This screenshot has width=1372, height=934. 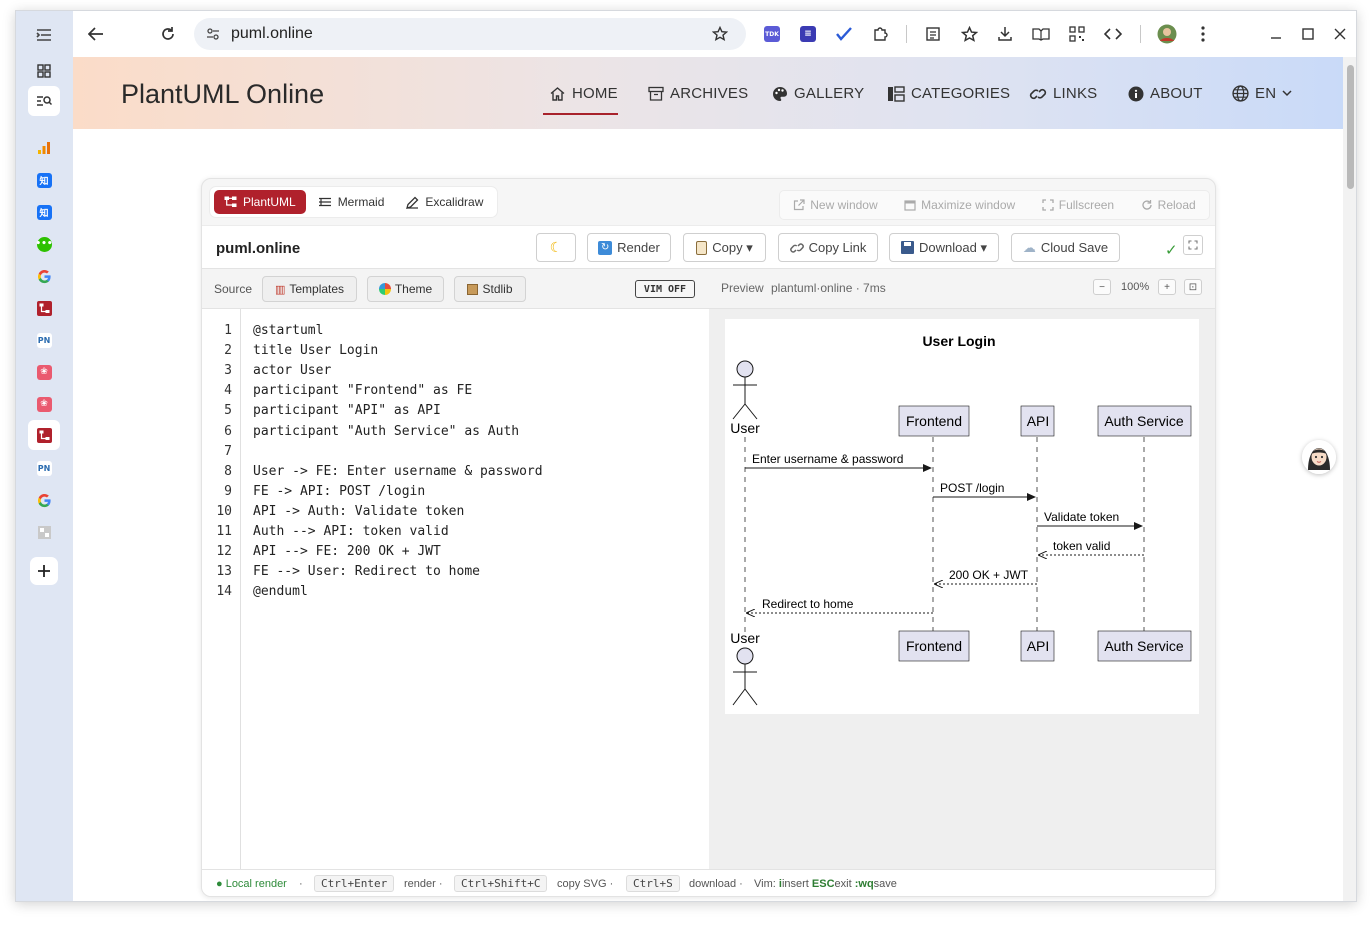 What do you see at coordinates (934, 421) in the screenshot?
I see `participant-label: Frontend` at bounding box center [934, 421].